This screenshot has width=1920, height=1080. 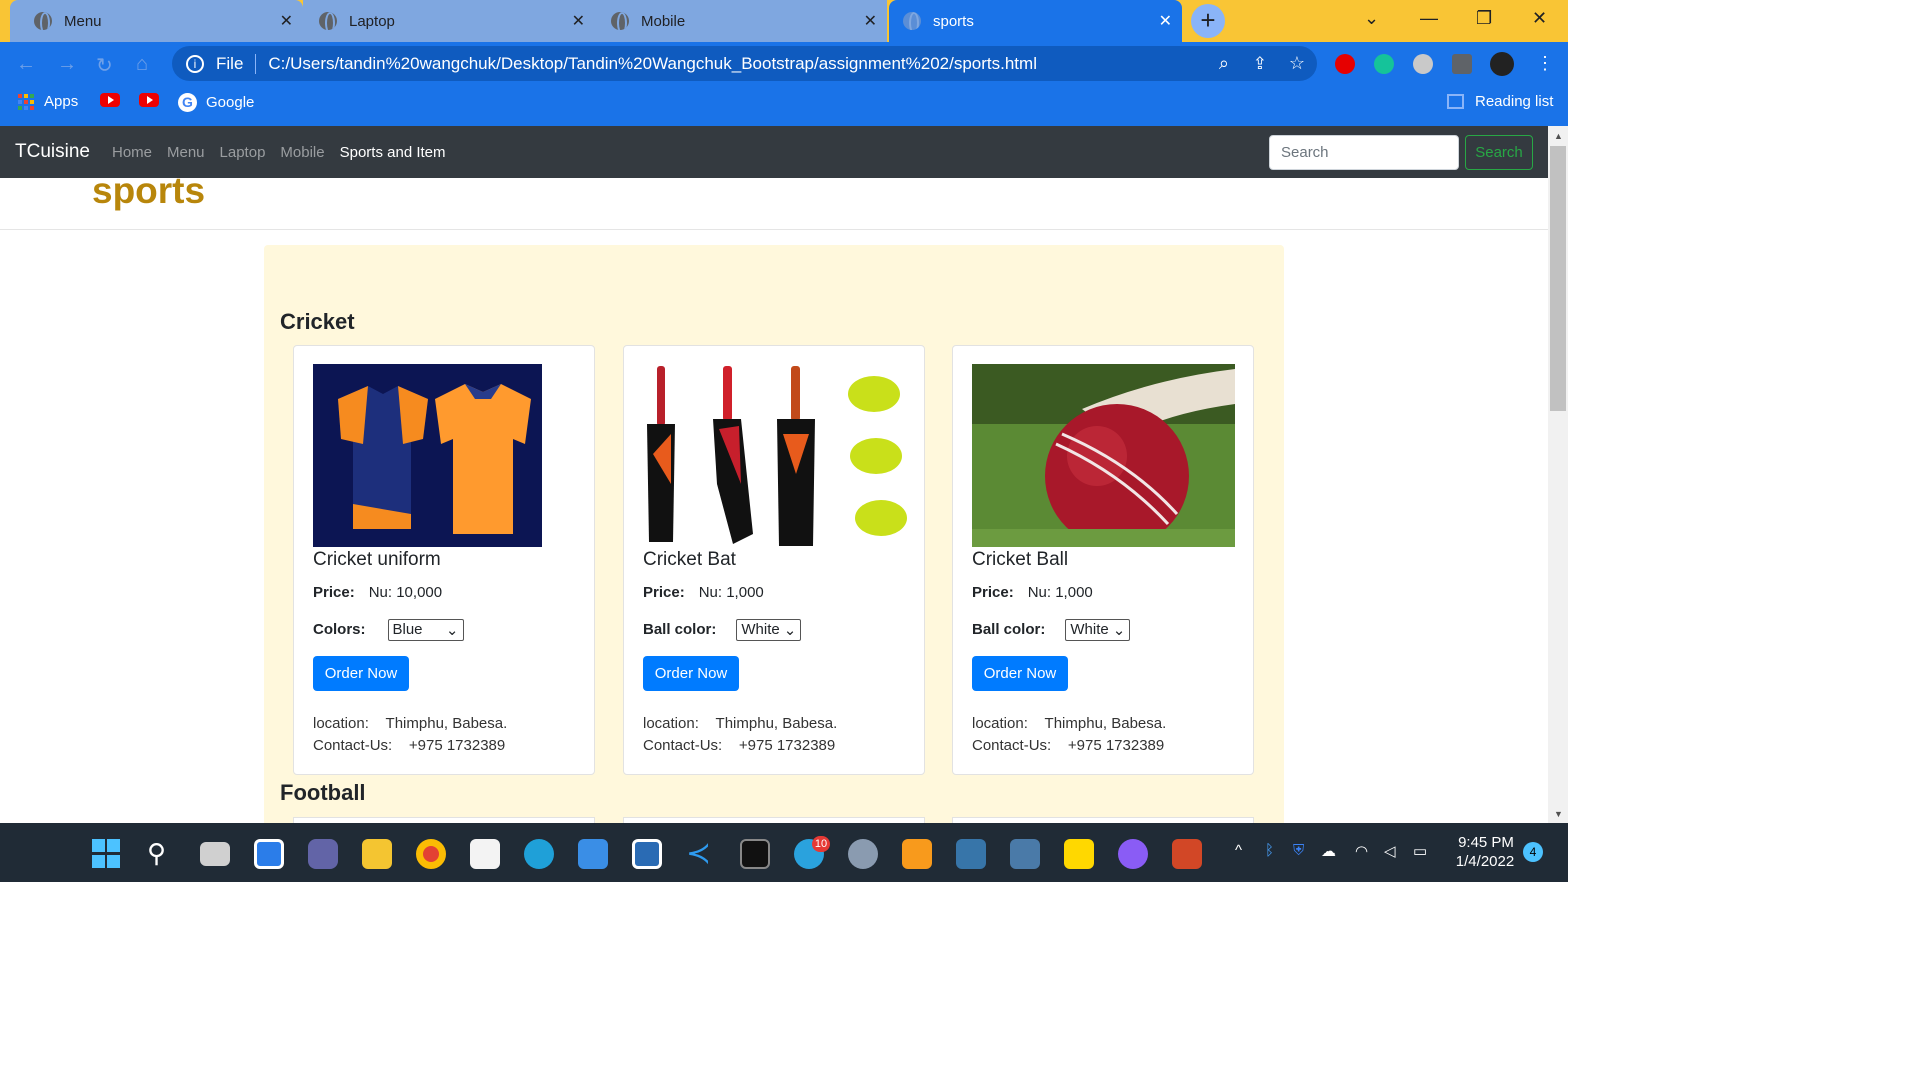 I want to click on minimize-icon: —, so click(x=1429, y=18).